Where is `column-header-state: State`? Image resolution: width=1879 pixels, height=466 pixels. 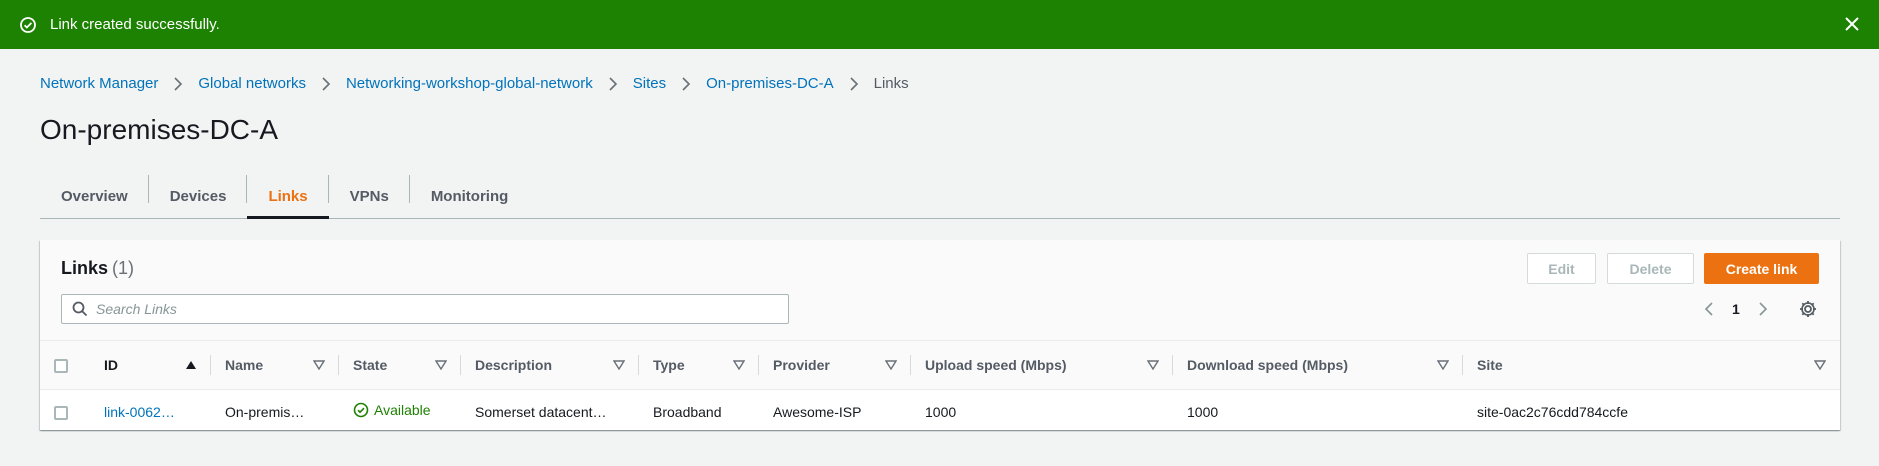 column-header-state: State is located at coordinates (400, 365).